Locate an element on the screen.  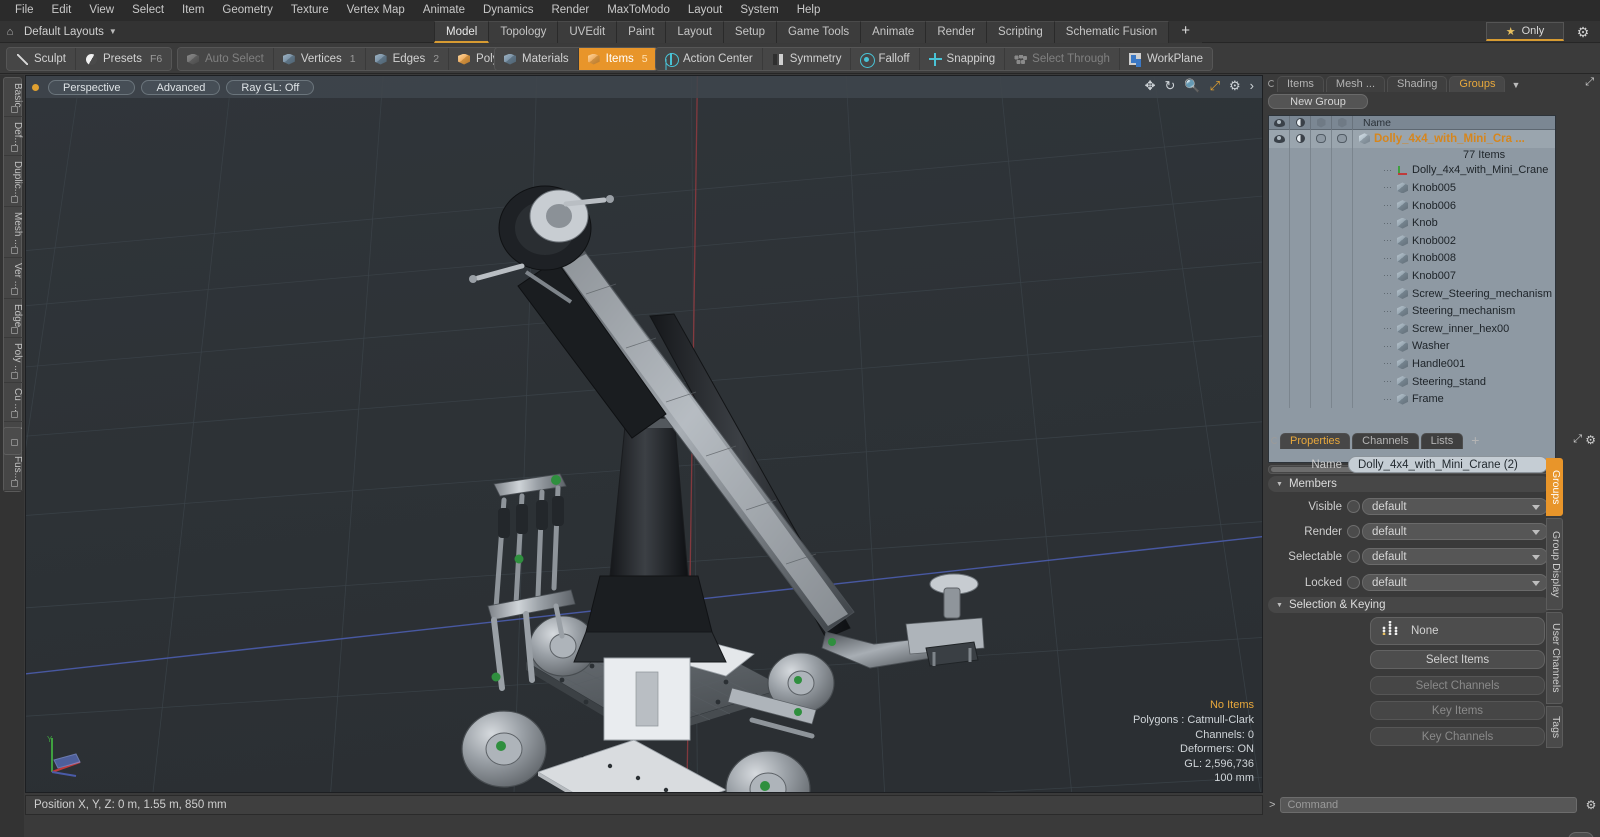
tab-scripting: Scripting is located at coordinates (1021, 32).